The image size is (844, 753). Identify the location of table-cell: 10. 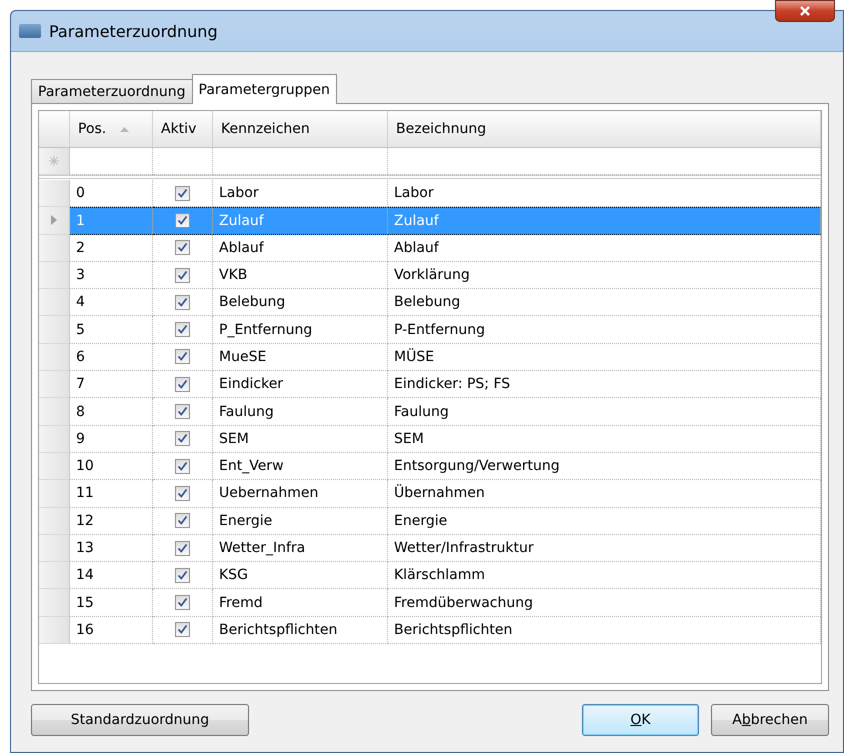
(111, 466).